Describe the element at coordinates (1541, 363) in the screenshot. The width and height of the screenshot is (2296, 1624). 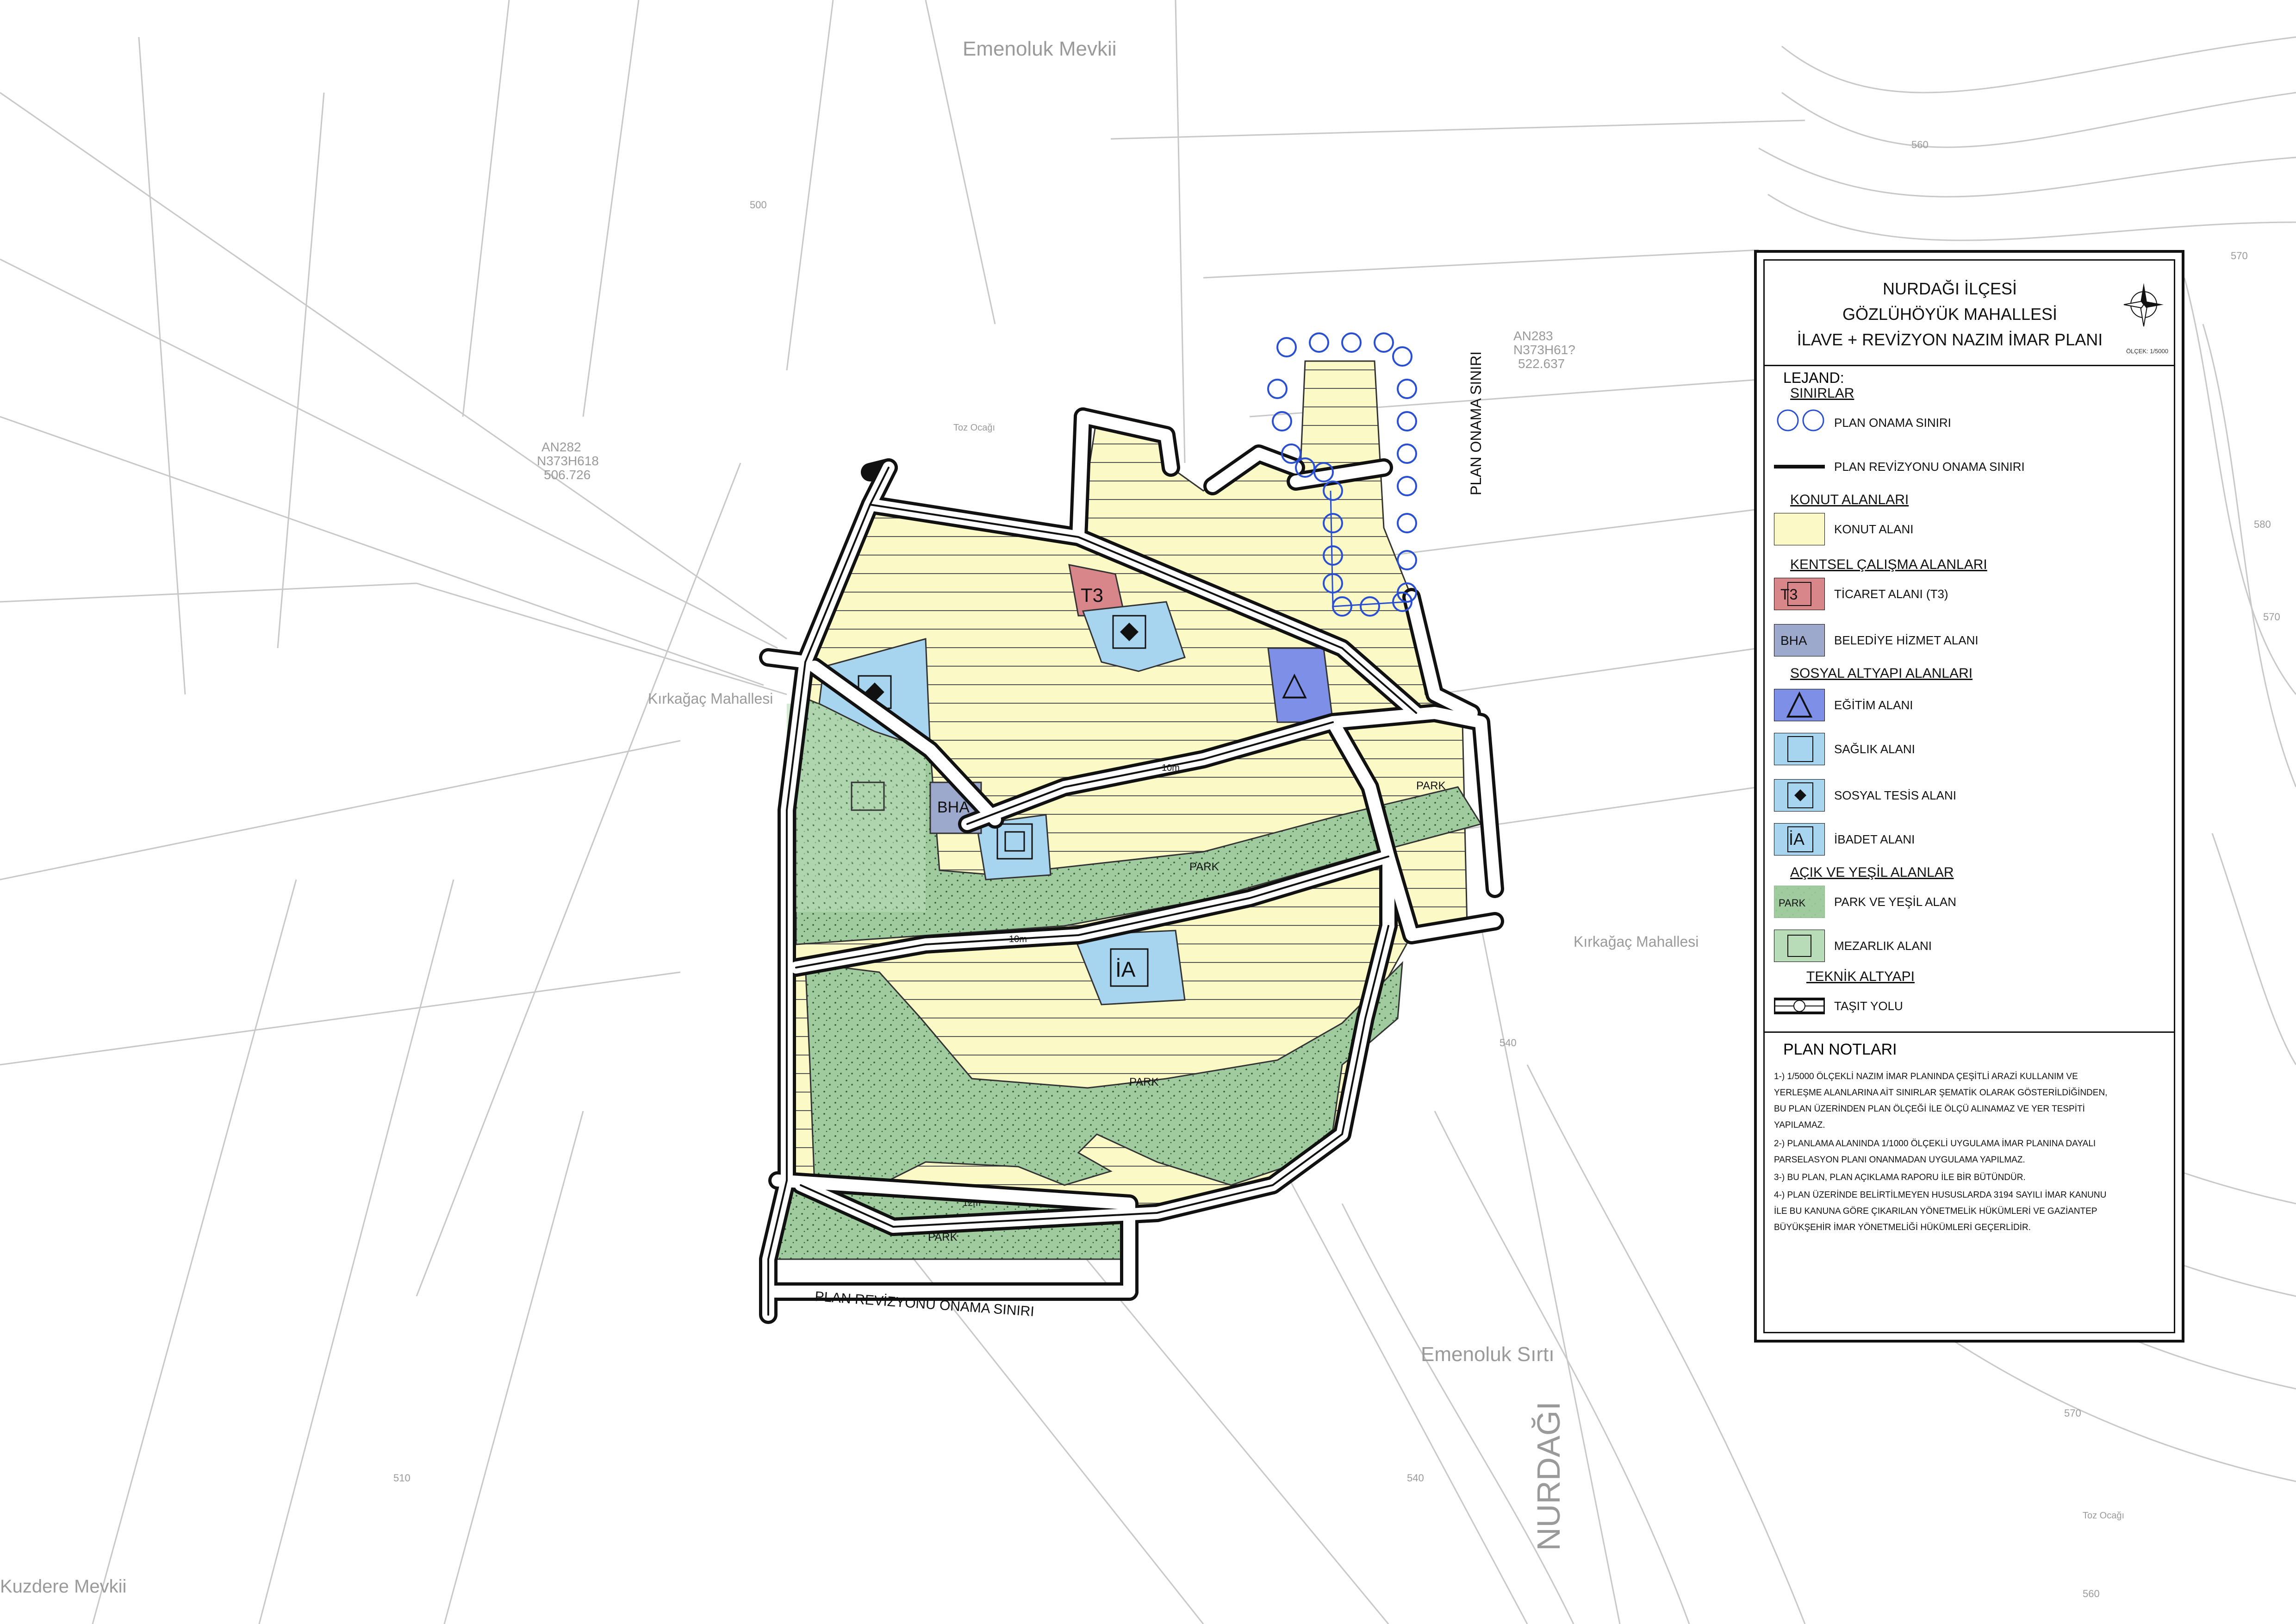
I see `geodetic-value: 522.637` at that location.